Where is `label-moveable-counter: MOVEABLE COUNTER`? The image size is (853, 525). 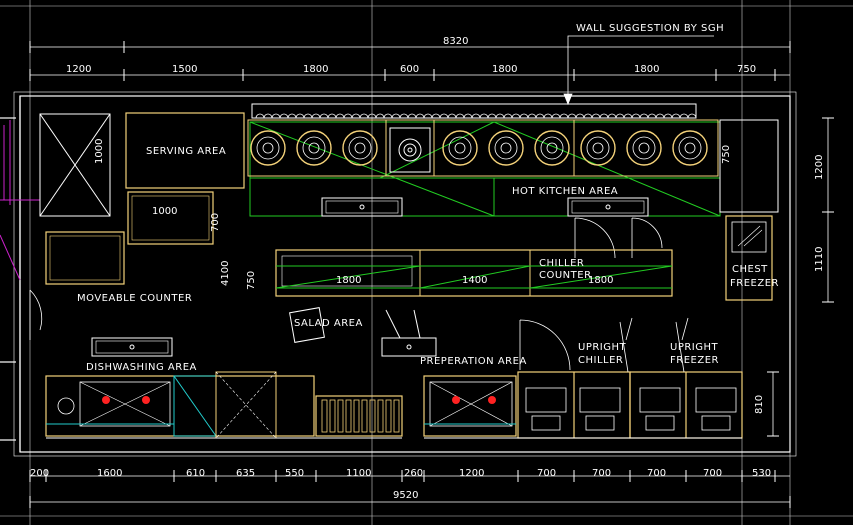
label-moveable-counter: MOVEABLE COUNTER is located at coordinates (134, 298).